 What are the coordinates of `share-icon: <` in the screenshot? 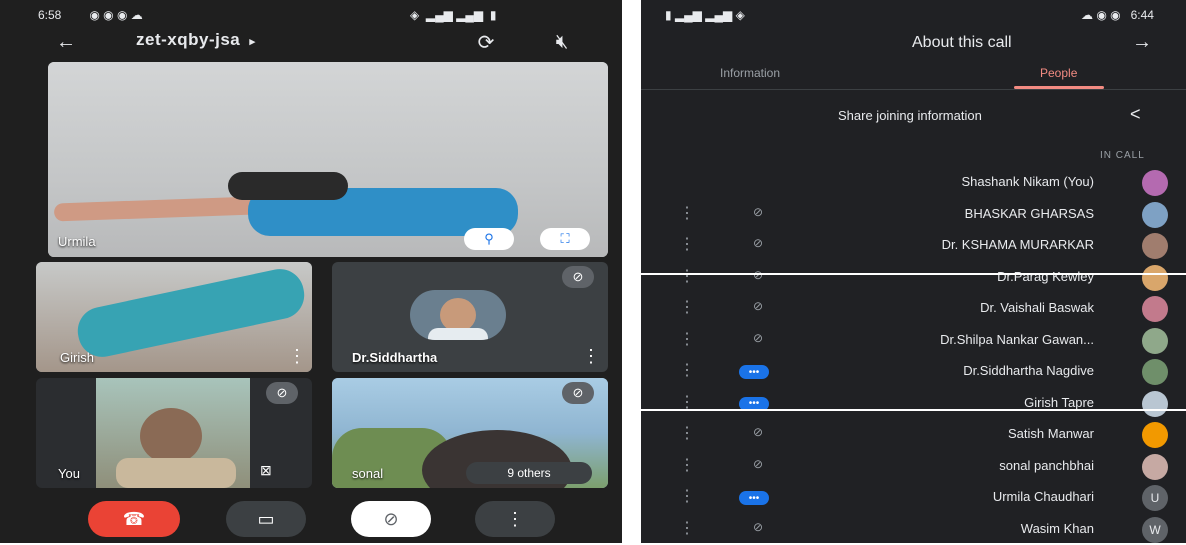 It's located at (1135, 114).